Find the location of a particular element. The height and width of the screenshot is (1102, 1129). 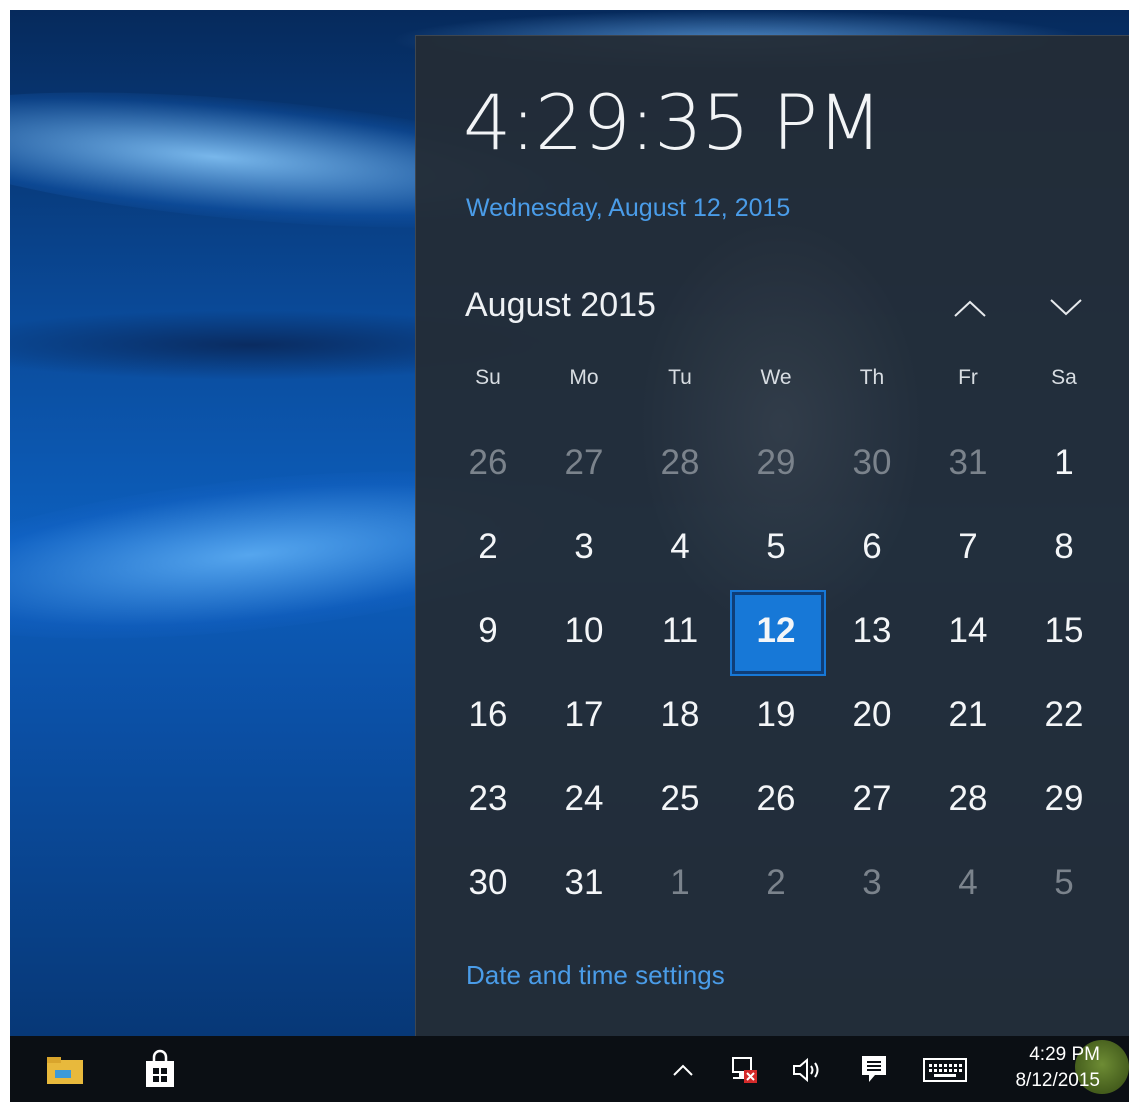

touch-keyboard-icon is located at coordinates (945, 1070).